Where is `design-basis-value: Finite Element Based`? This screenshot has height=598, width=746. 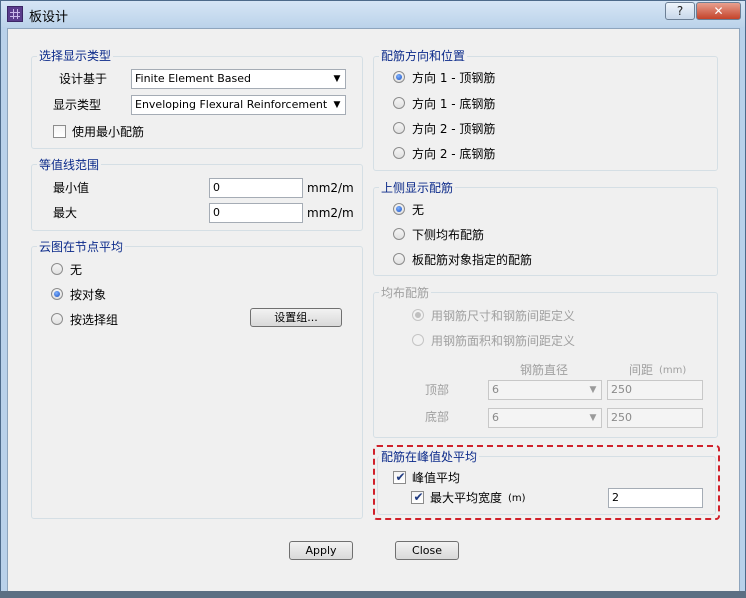
design-basis-value: Finite Element Based is located at coordinates (193, 78).